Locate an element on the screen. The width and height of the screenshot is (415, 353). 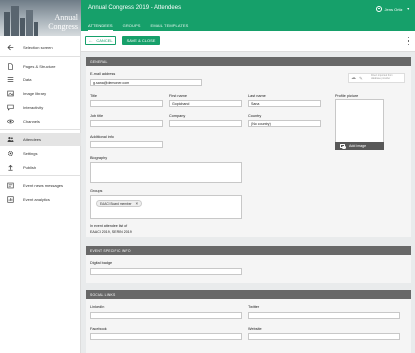
page-title: Annual Congress 2019 - Attendees is located at coordinates (135, 8).